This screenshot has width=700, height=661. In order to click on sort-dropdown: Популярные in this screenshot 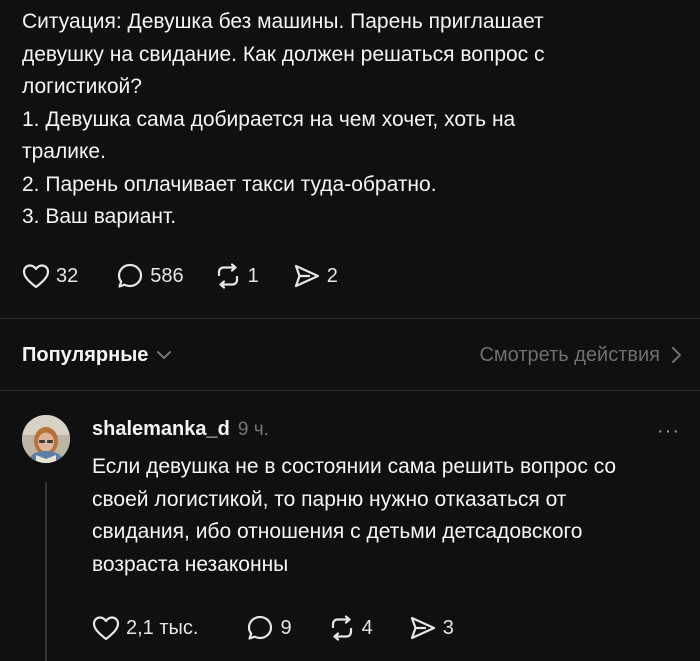, I will do `click(97, 355)`.